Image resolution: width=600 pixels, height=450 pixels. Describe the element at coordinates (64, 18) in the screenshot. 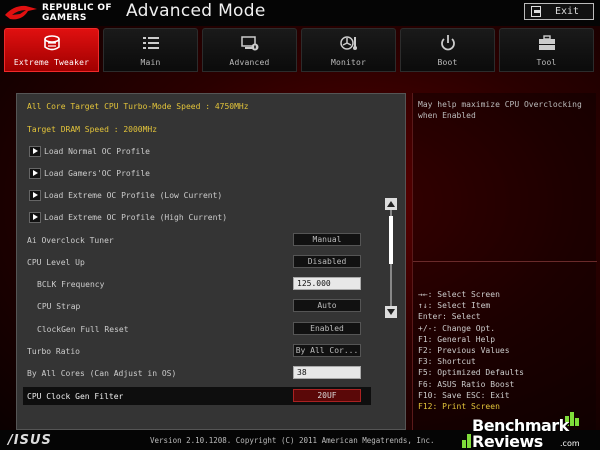

I see `rog-logo-line2: GAMERS` at that location.